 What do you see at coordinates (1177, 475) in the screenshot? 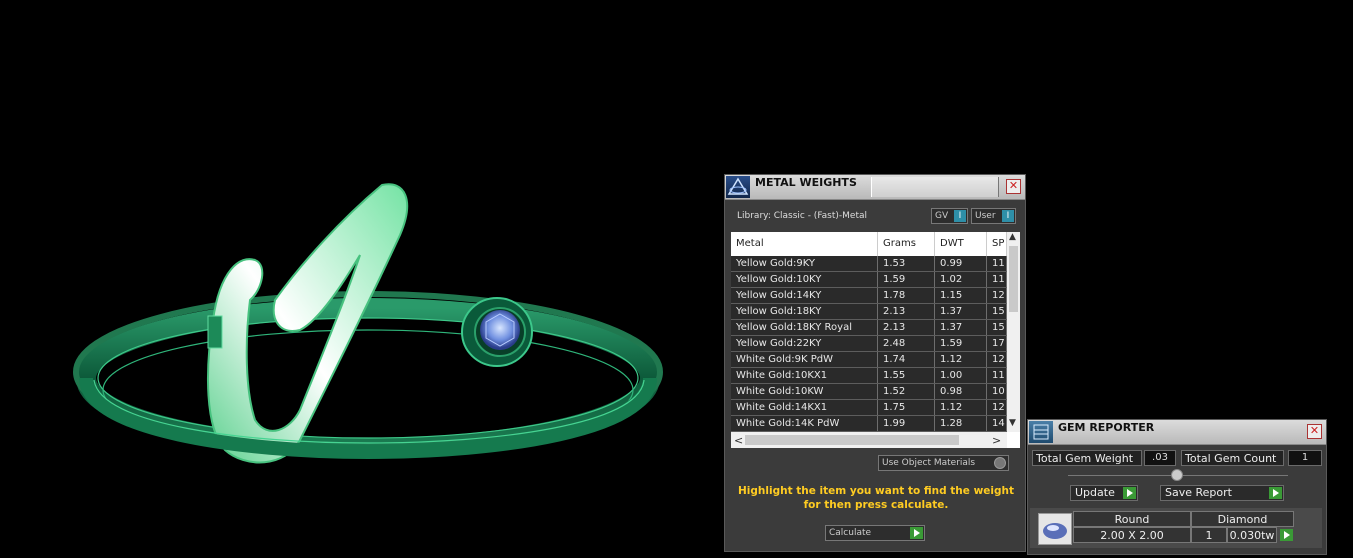
I see `collapse-handle` at bounding box center [1177, 475].